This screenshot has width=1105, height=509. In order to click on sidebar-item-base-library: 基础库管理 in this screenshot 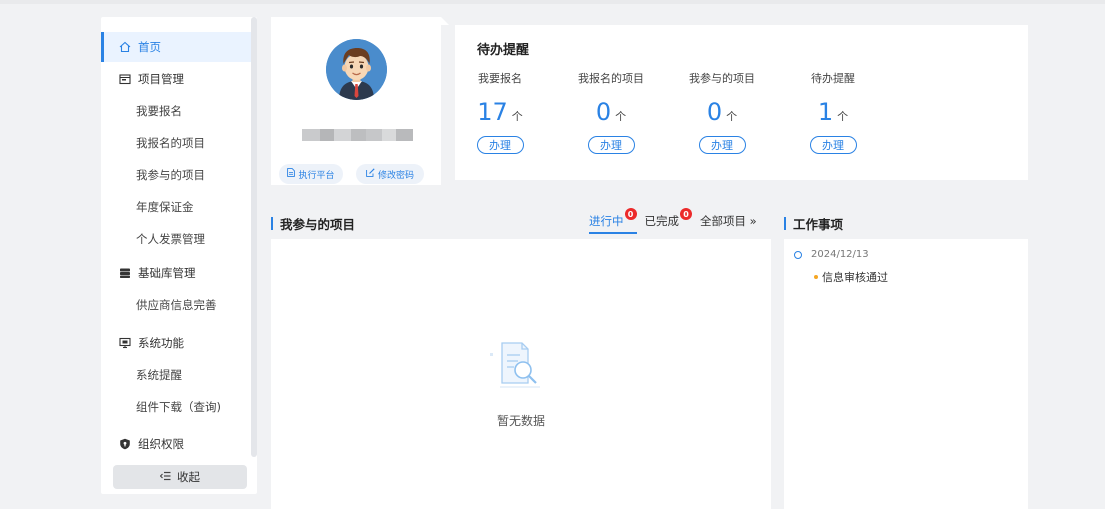, I will do `click(176, 273)`.